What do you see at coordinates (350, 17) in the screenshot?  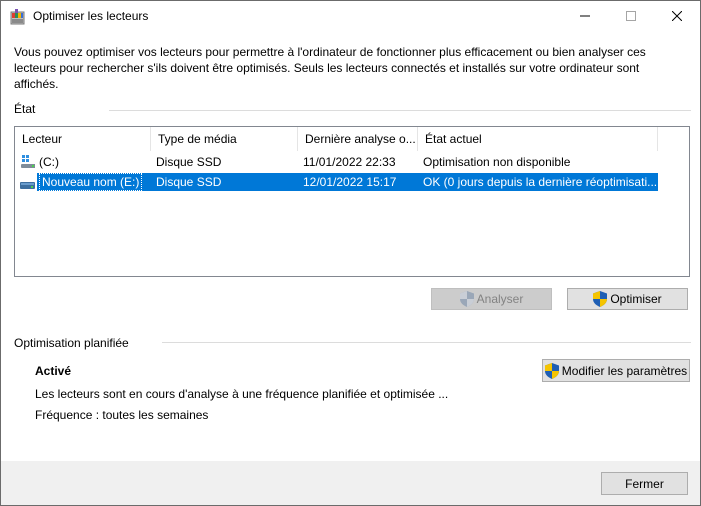 I see `title-bar: Optimiser les lecteurs` at bounding box center [350, 17].